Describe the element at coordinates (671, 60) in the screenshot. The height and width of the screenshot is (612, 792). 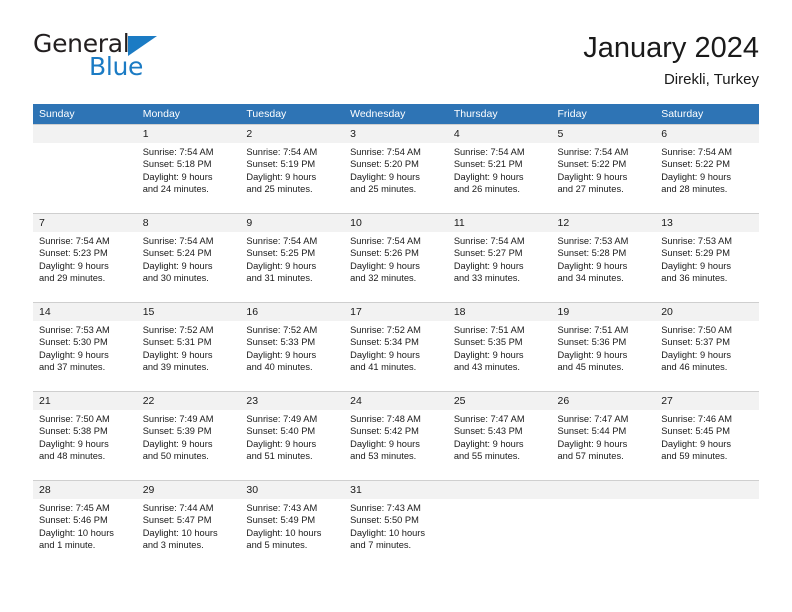
I see `title-block: January 2024 Direkli, Turkey` at that location.